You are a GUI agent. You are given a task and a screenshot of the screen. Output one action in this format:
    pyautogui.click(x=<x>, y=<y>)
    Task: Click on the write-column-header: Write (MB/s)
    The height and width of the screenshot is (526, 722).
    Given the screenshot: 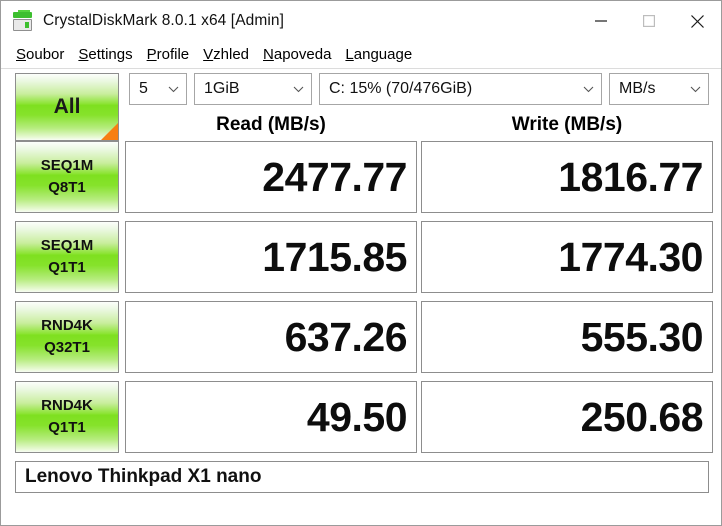 What is the action you would take?
    pyautogui.click(x=567, y=124)
    